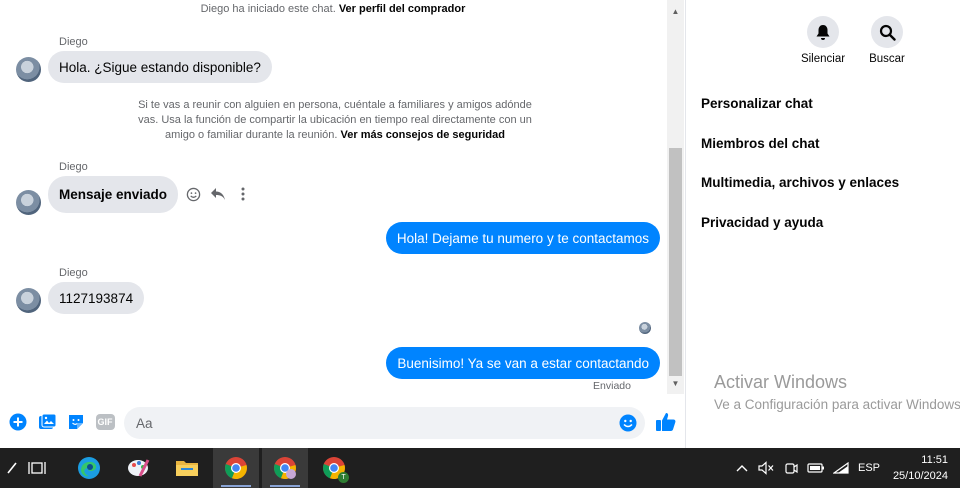 The width and height of the screenshot is (960, 488). Describe the element at coordinates (37, 468) in the screenshot. I see `task-view-icon` at that location.